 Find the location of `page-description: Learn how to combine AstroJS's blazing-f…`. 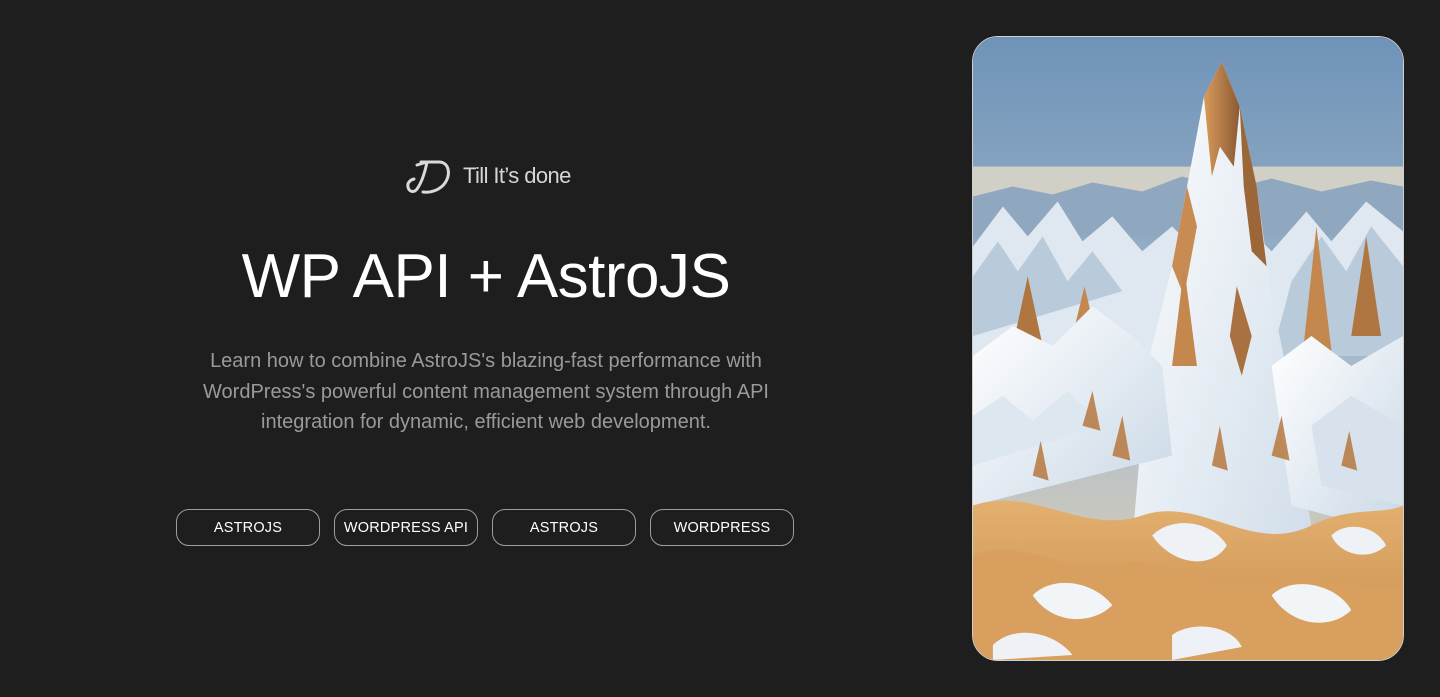

page-description: Learn how to combine AstroJS's blazing-f… is located at coordinates (486, 391).